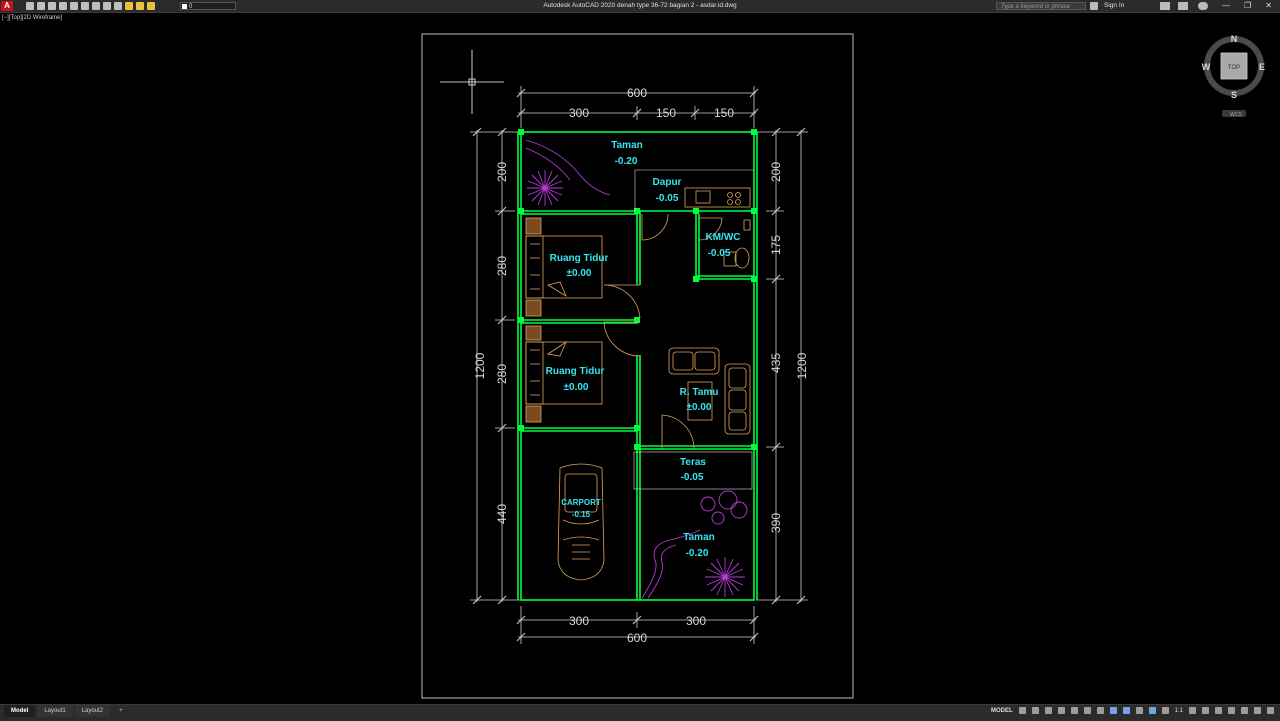  What do you see at coordinates (1192, 710) in the screenshot?
I see `workspace-gear-icon` at bounding box center [1192, 710].